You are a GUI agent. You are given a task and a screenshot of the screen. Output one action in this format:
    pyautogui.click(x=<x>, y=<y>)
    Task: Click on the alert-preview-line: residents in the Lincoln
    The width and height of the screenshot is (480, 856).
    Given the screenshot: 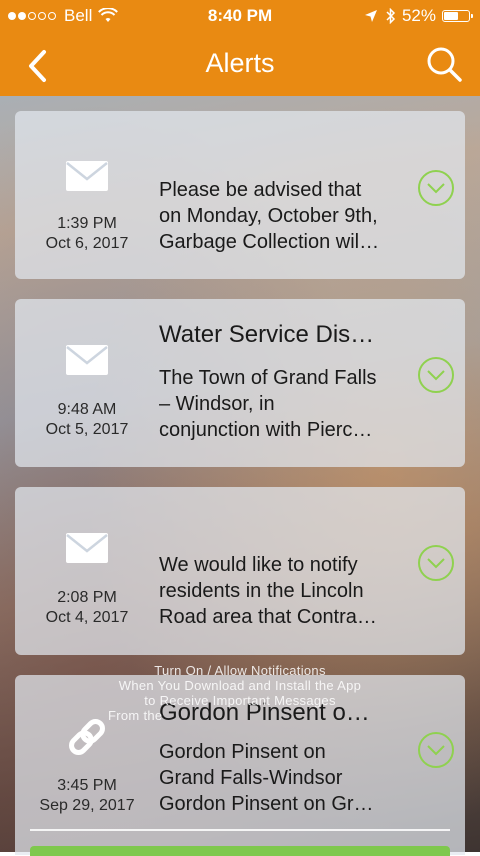 What is the action you would take?
    pyautogui.click(x=261, y=591)
    